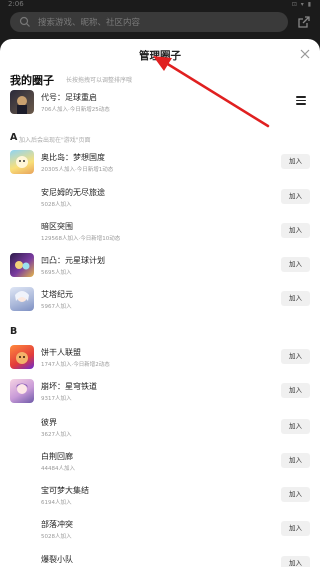 Image resolution: width=320 pixels, height=567 pixels. I want to click on circle-name: 奥比岛：梦想国度, so click(73, 157).